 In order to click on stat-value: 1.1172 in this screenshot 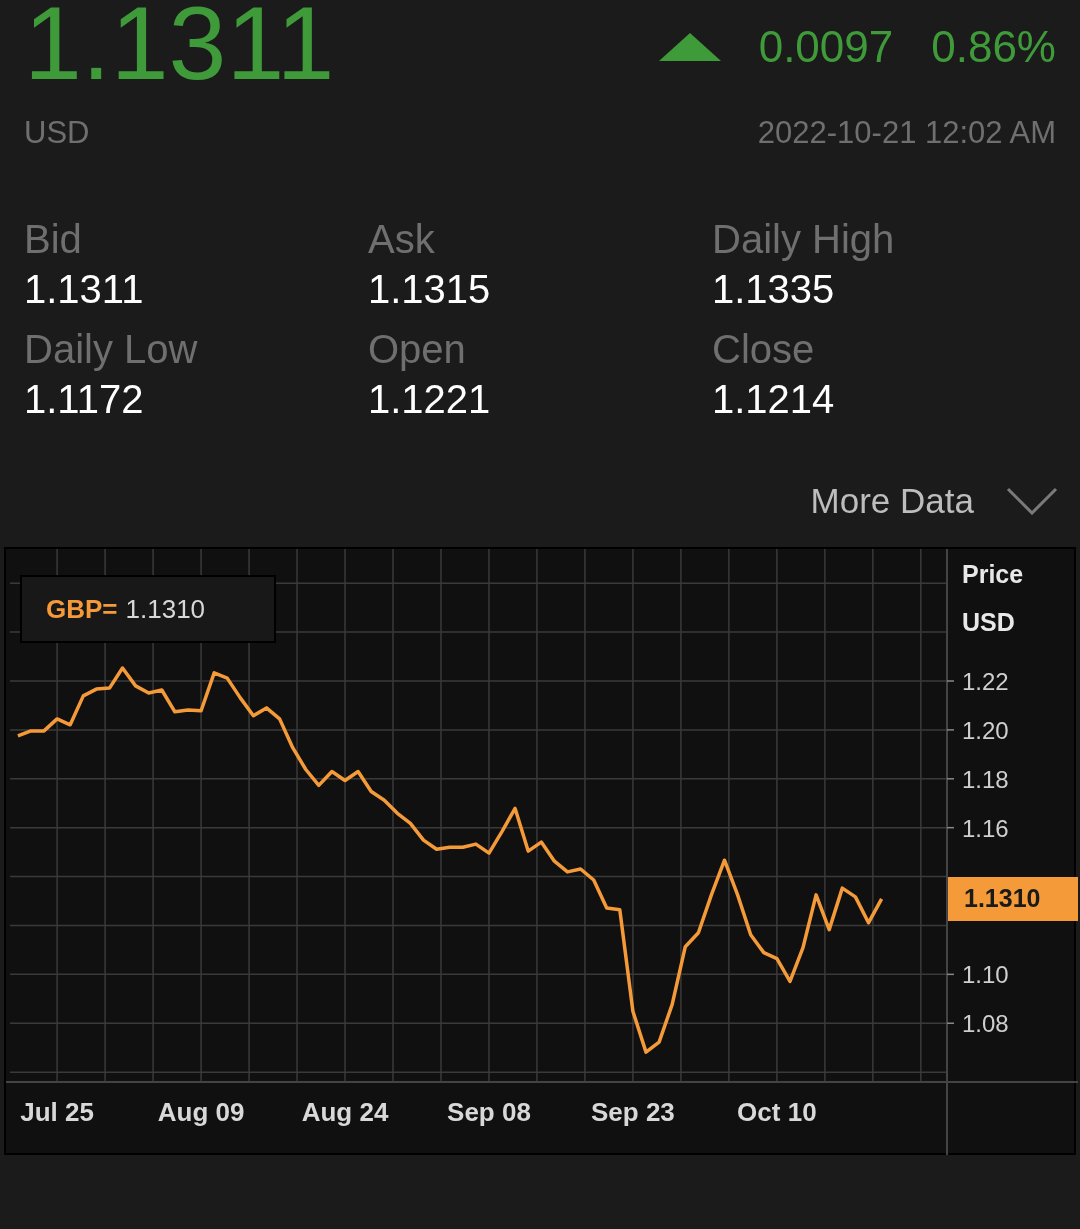, I will do `click(84, 399)`.